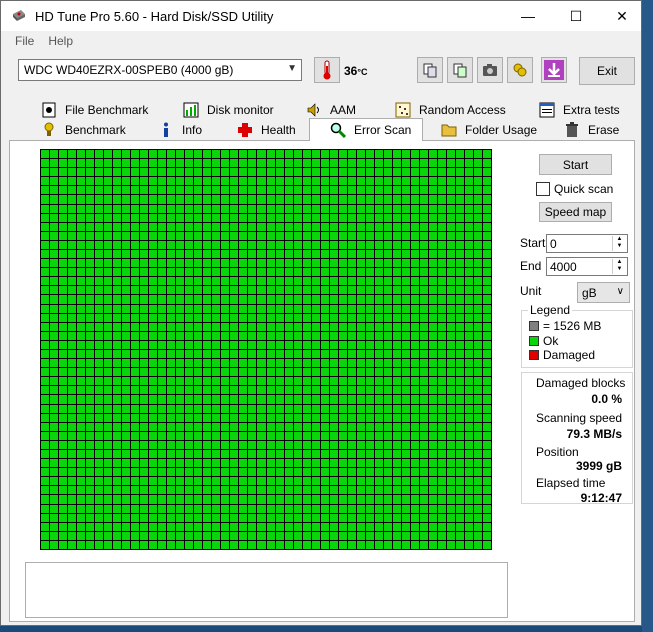 Image resolution: width=653 pixels, height=632 pixels. I want to click on copy-all-button, so click(460, 70).